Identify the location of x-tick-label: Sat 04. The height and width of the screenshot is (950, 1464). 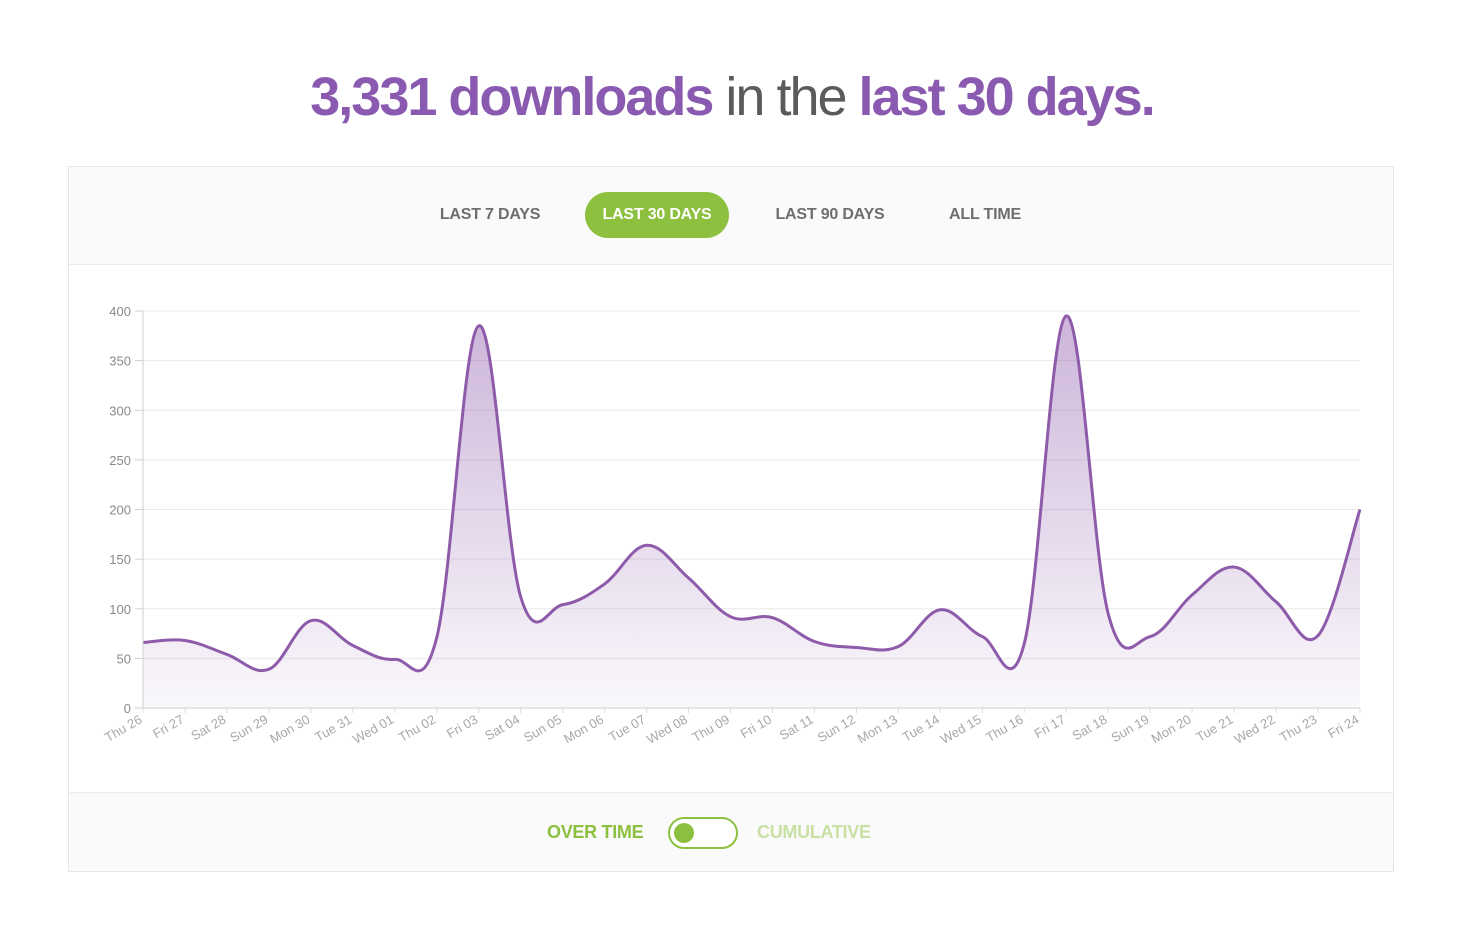
(502, 728).